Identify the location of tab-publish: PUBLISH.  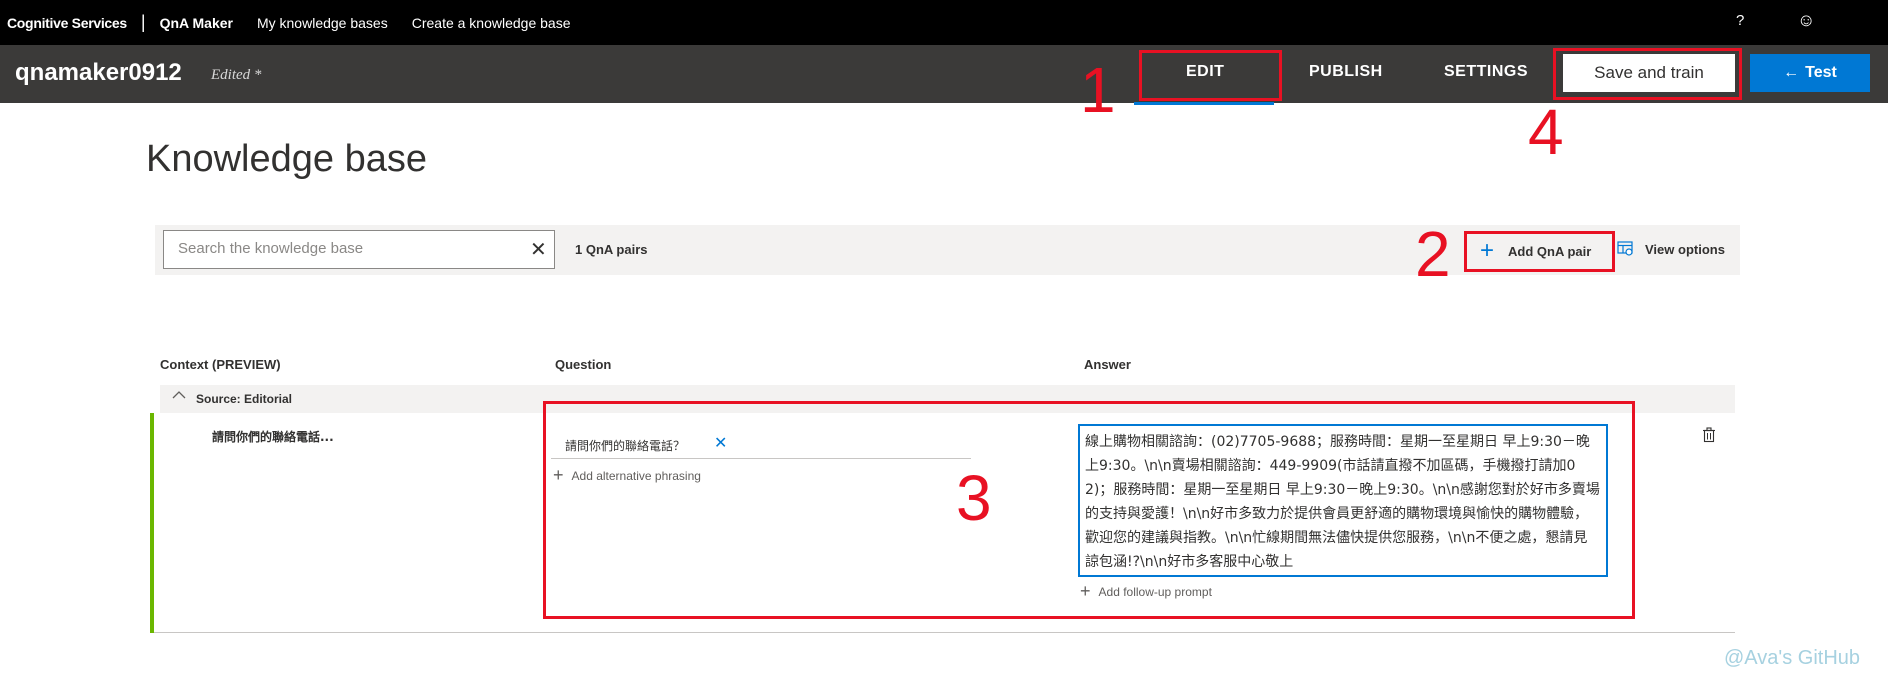
(1346, 72).